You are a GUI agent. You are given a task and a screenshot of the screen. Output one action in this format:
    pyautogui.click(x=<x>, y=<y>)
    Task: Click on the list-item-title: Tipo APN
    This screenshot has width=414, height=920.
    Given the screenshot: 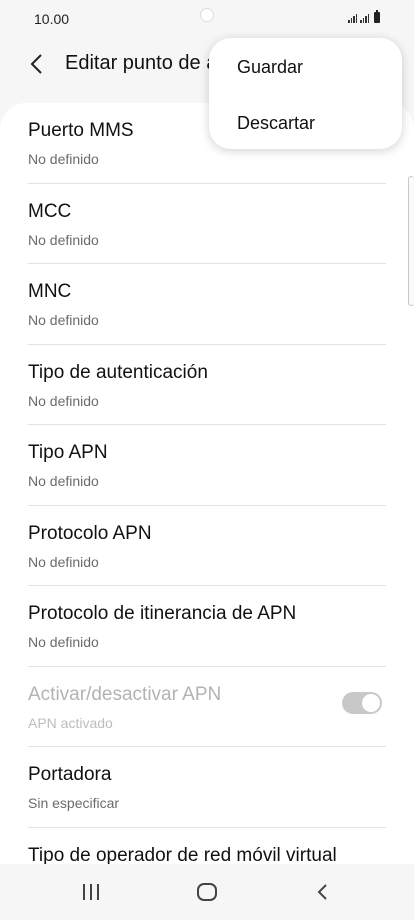 What is the action you would take?
    pyautogui.click(x=68, y=452)
    